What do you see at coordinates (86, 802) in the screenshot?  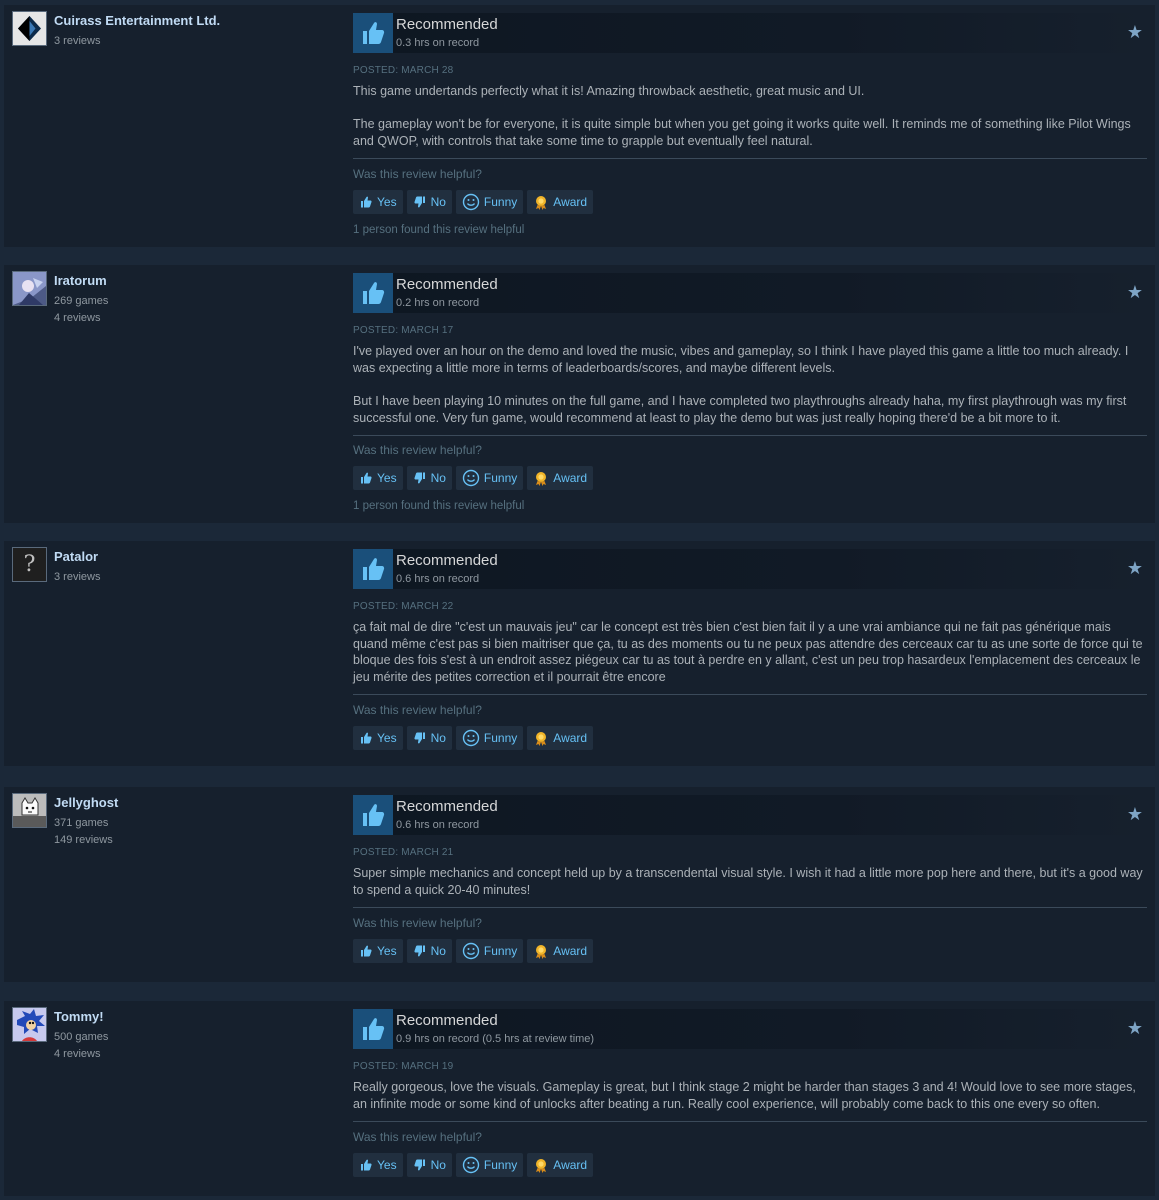 I see `author-name: Jellyghost` at bounding box center [86, 802].